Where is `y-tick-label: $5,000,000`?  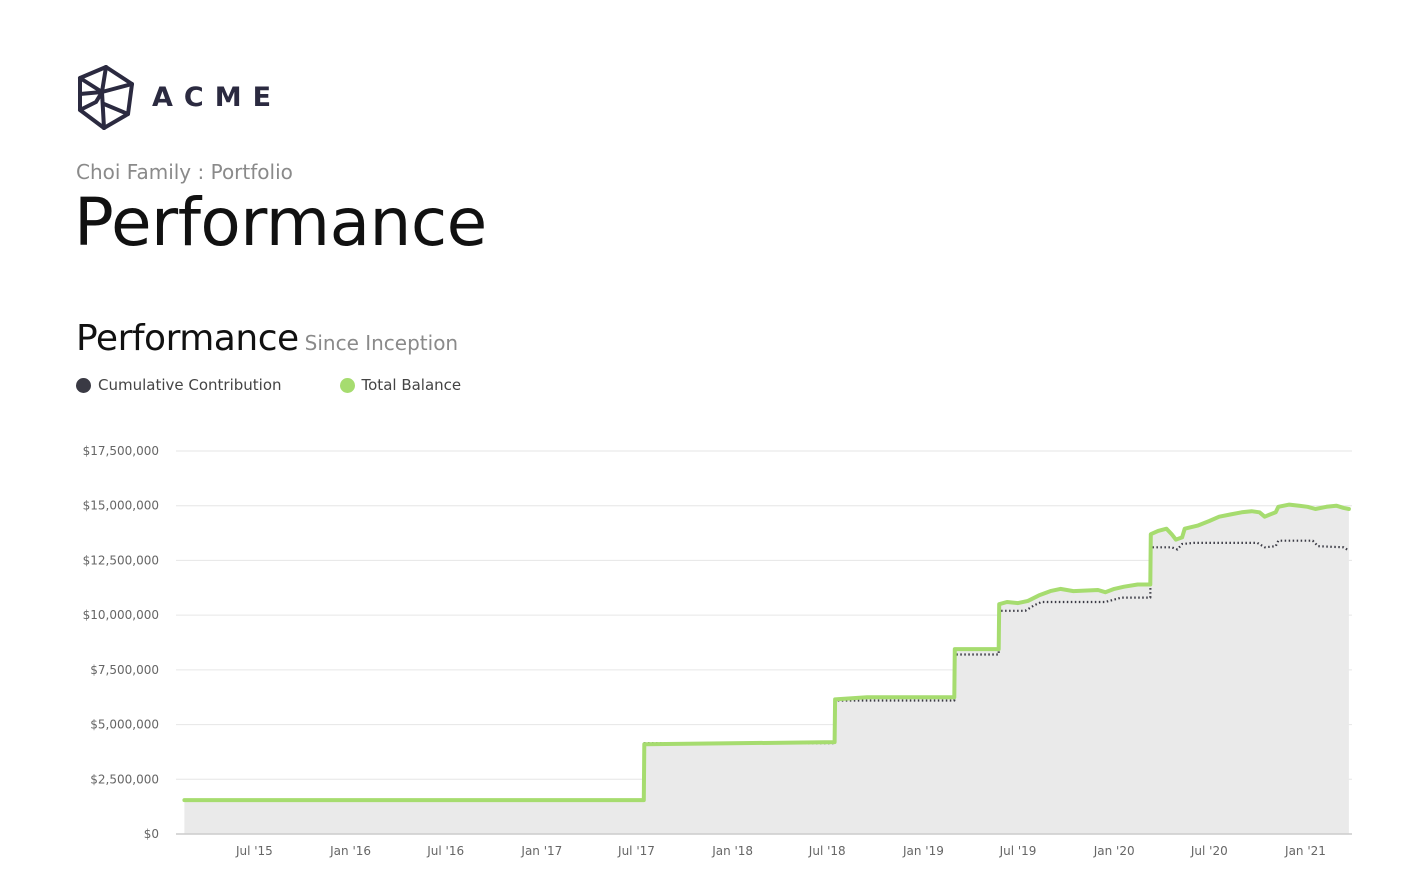 y-tick-label: $5,000,000 is located at coordinates (124, 725).